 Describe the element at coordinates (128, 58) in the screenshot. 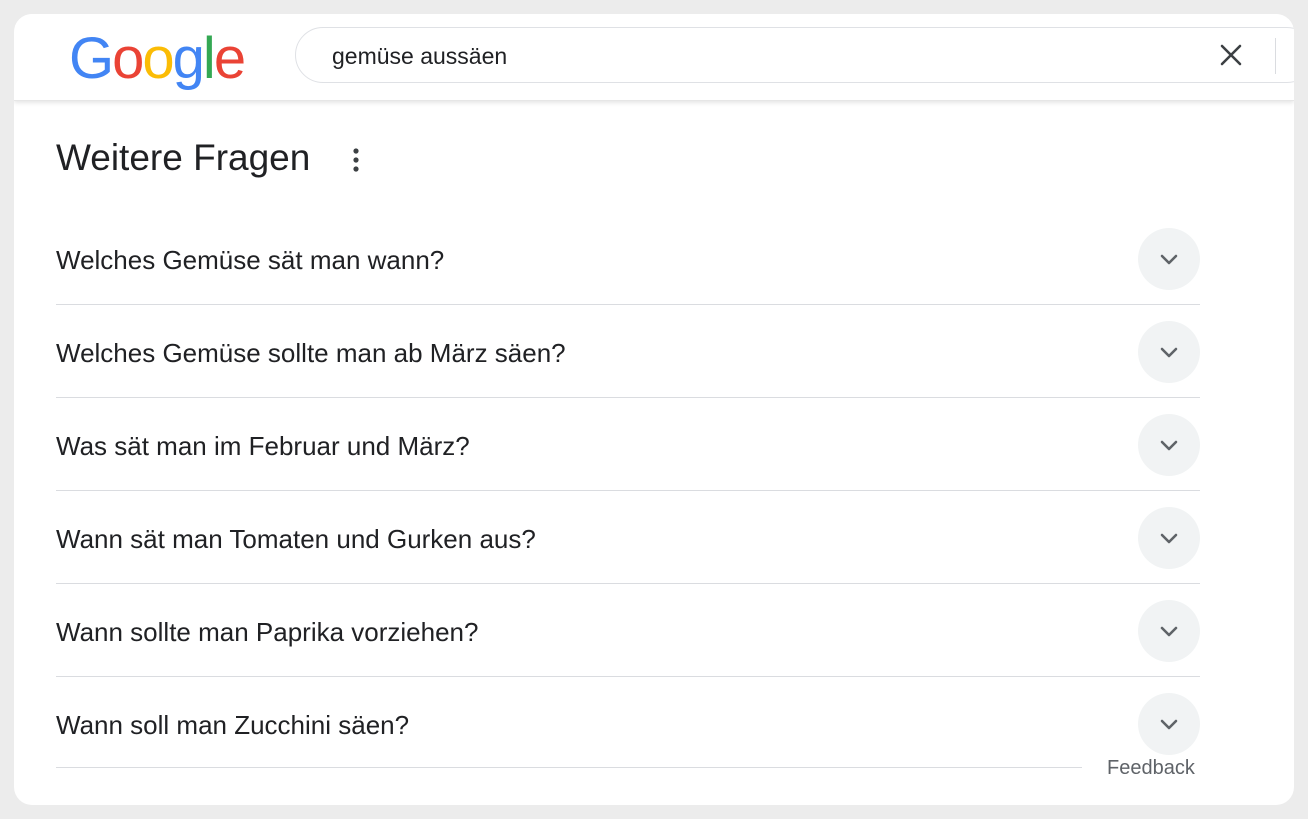

I see `logo-letter-o1: o` at that location.